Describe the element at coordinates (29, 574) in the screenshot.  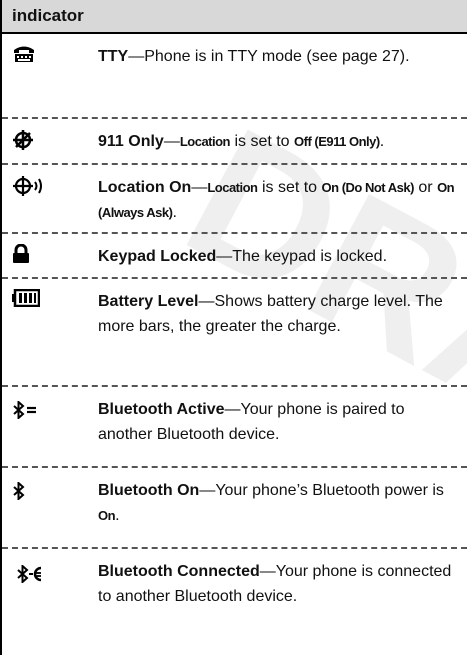
I see `bluetooth-connected-icon` at that location.